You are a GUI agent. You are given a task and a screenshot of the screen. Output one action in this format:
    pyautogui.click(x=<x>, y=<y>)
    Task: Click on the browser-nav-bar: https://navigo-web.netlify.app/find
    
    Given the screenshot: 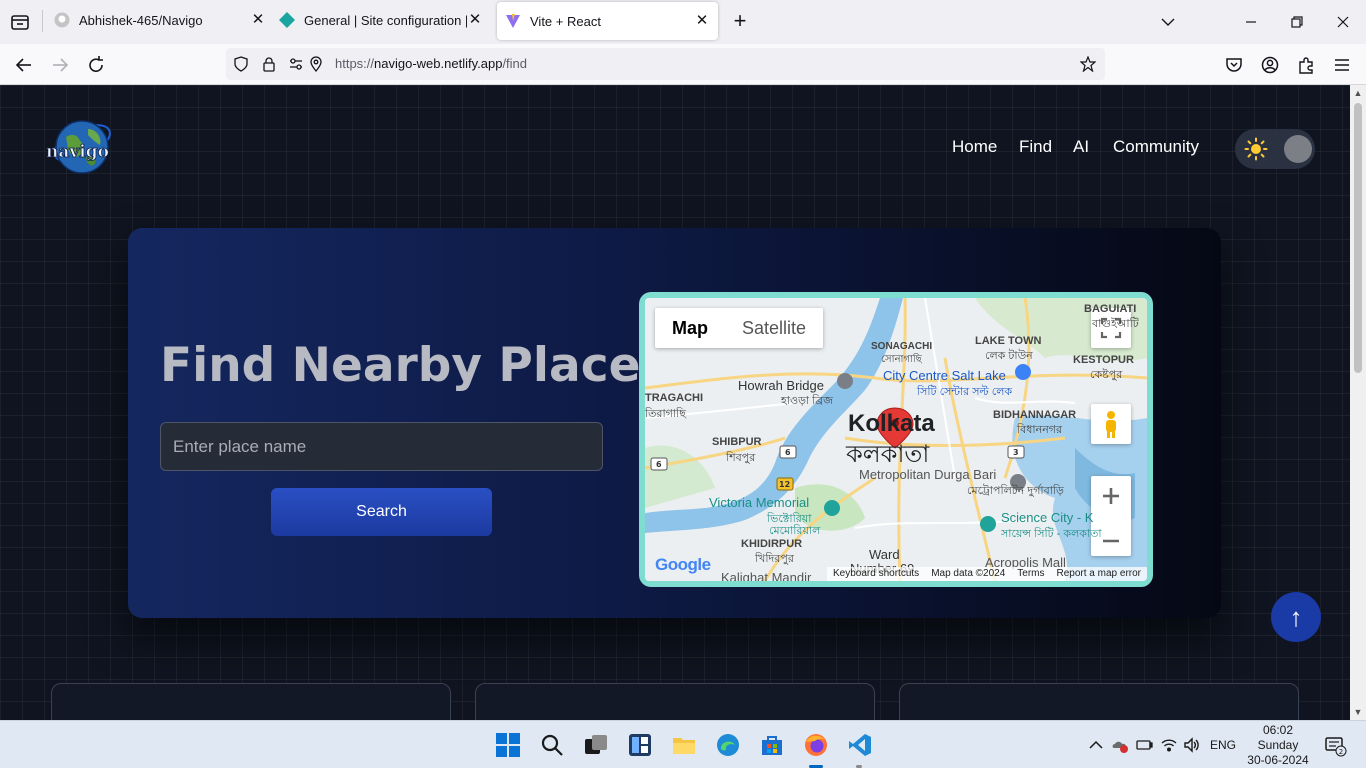 What is the action you would take?
    pyautogui.click(x=683, y=64)
    